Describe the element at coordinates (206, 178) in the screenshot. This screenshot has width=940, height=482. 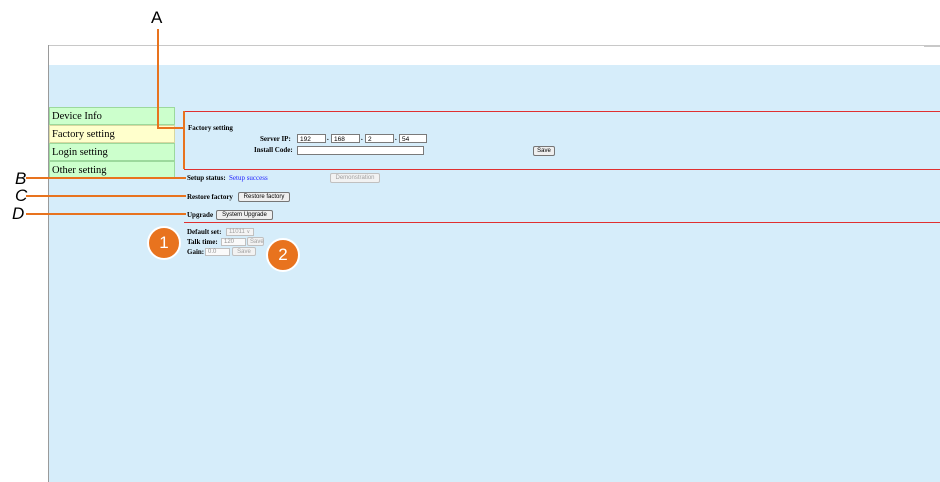
I see `setup-status-label: Setup status:` at that location.